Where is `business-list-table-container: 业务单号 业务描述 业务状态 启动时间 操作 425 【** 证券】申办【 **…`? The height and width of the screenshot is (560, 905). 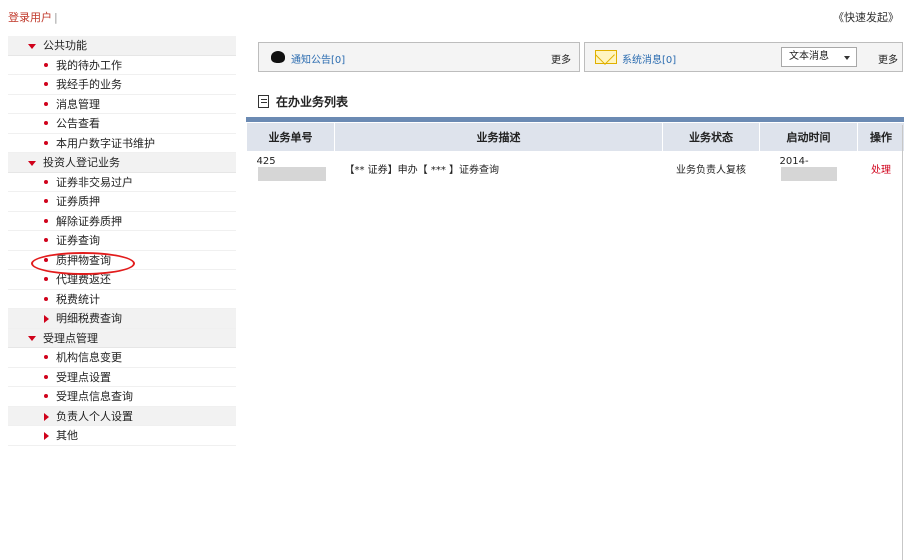
business-list-table-container: 业务单号 业务描述 业务状态 启动时间 操作 425 【** 证券】申办【 **… is located at coordinates (575, 151).